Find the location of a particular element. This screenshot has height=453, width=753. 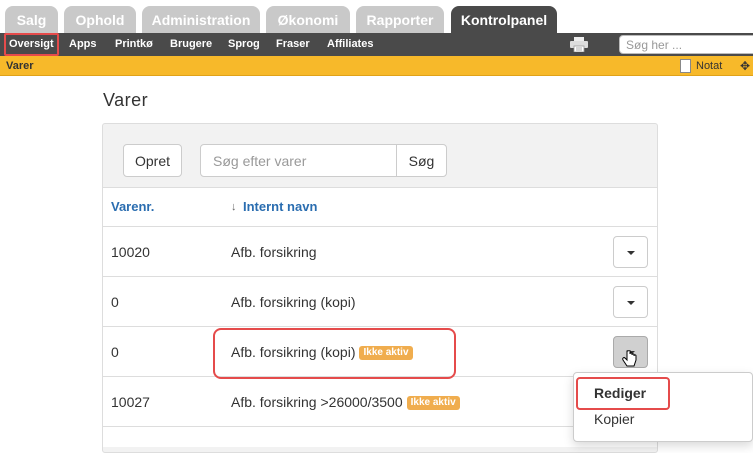

subnav-affiliates: Affiliates is located at coordinates (350, 44).